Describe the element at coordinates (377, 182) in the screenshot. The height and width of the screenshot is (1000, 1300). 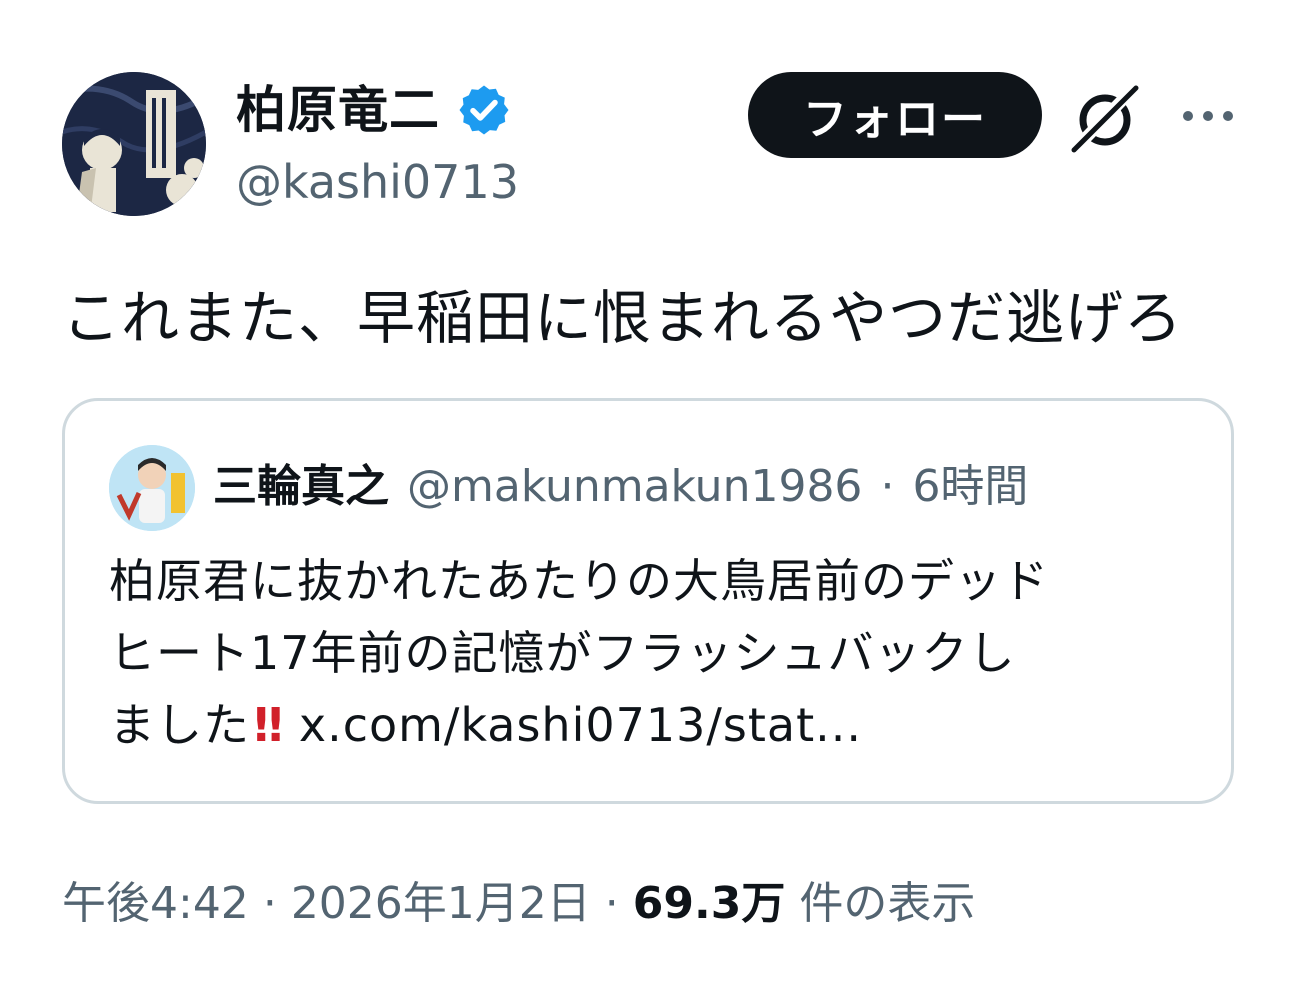
I see `author-handle: @kashi0713` at that location.